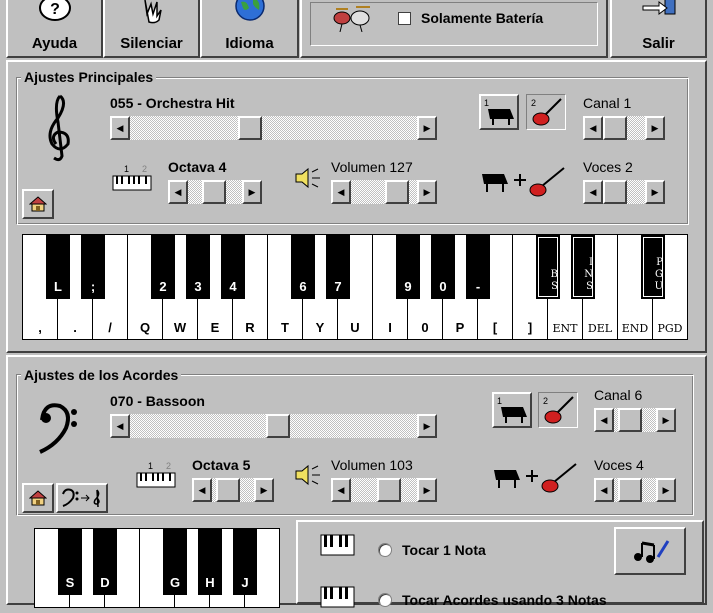 Image resolution: width=713 pixels, height=613 pixels. Describe the element at coordinates (385, 600) in the screenshot. I see `radio-three-notes` at that location.